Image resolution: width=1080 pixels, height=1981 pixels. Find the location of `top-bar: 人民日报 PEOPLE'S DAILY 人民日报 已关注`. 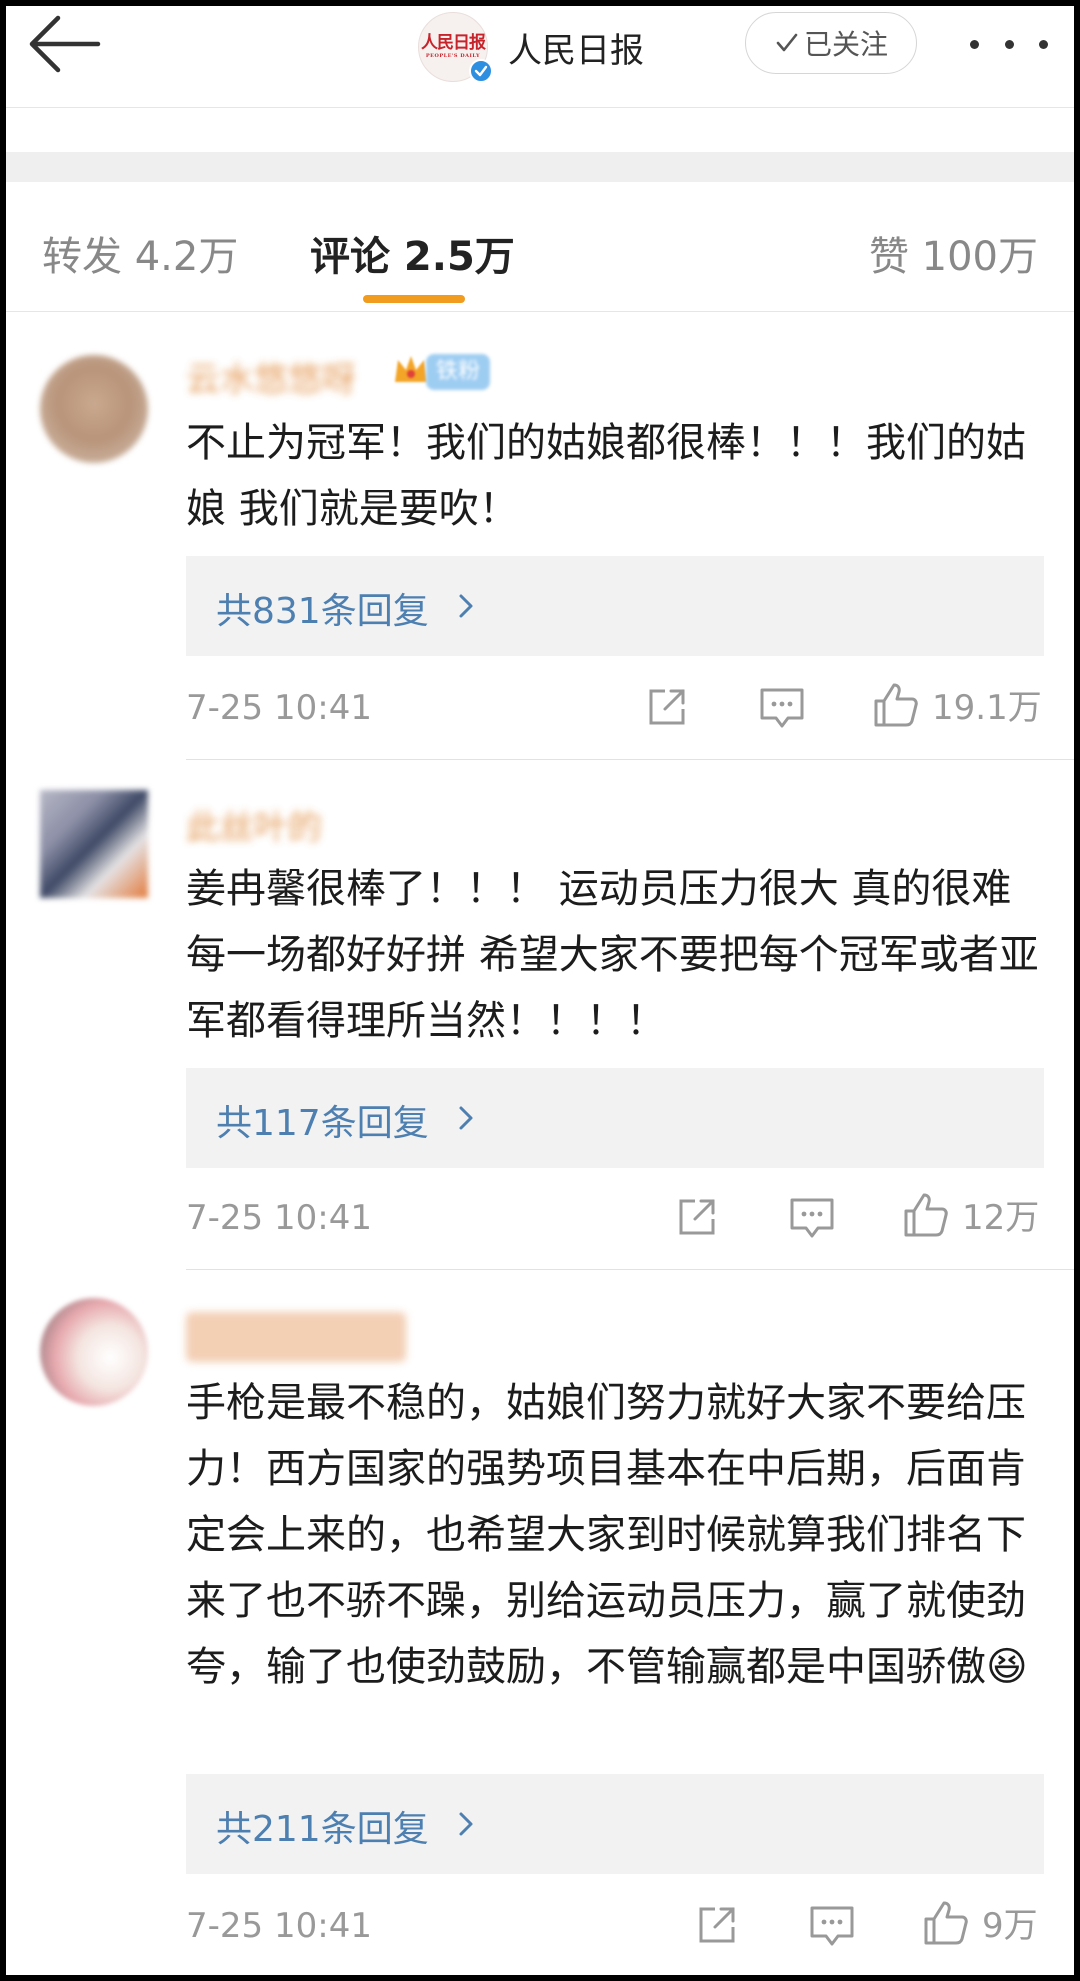

top-bar: 人民日报 PEOPLE'S DAILY 人民日报 已关注 is located at coordinates (540, 54).